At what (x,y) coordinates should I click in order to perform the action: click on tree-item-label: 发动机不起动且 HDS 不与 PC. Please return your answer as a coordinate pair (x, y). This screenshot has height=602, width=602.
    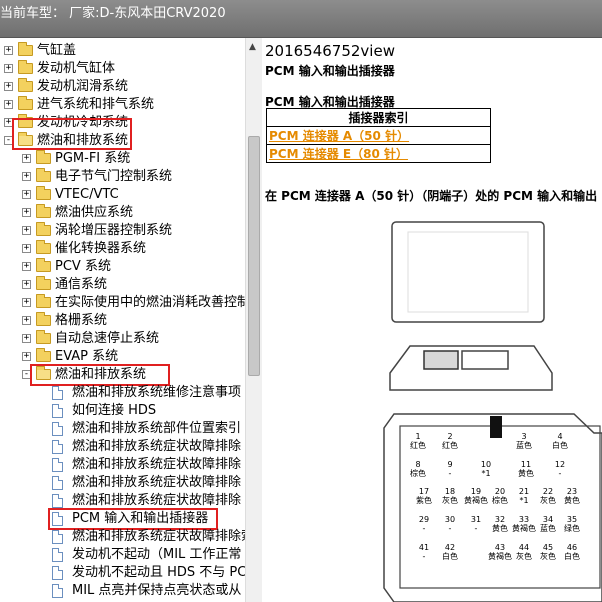
    Looking at the image, I should click on (158, 572).